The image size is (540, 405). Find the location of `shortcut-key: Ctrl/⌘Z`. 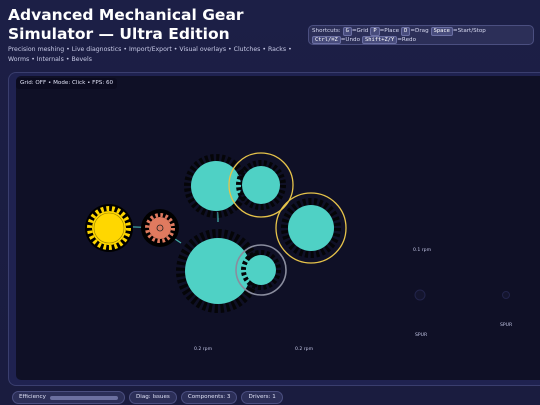

shortcut-key: Ctrl/⌘Z is located at coordinates (326, 39).